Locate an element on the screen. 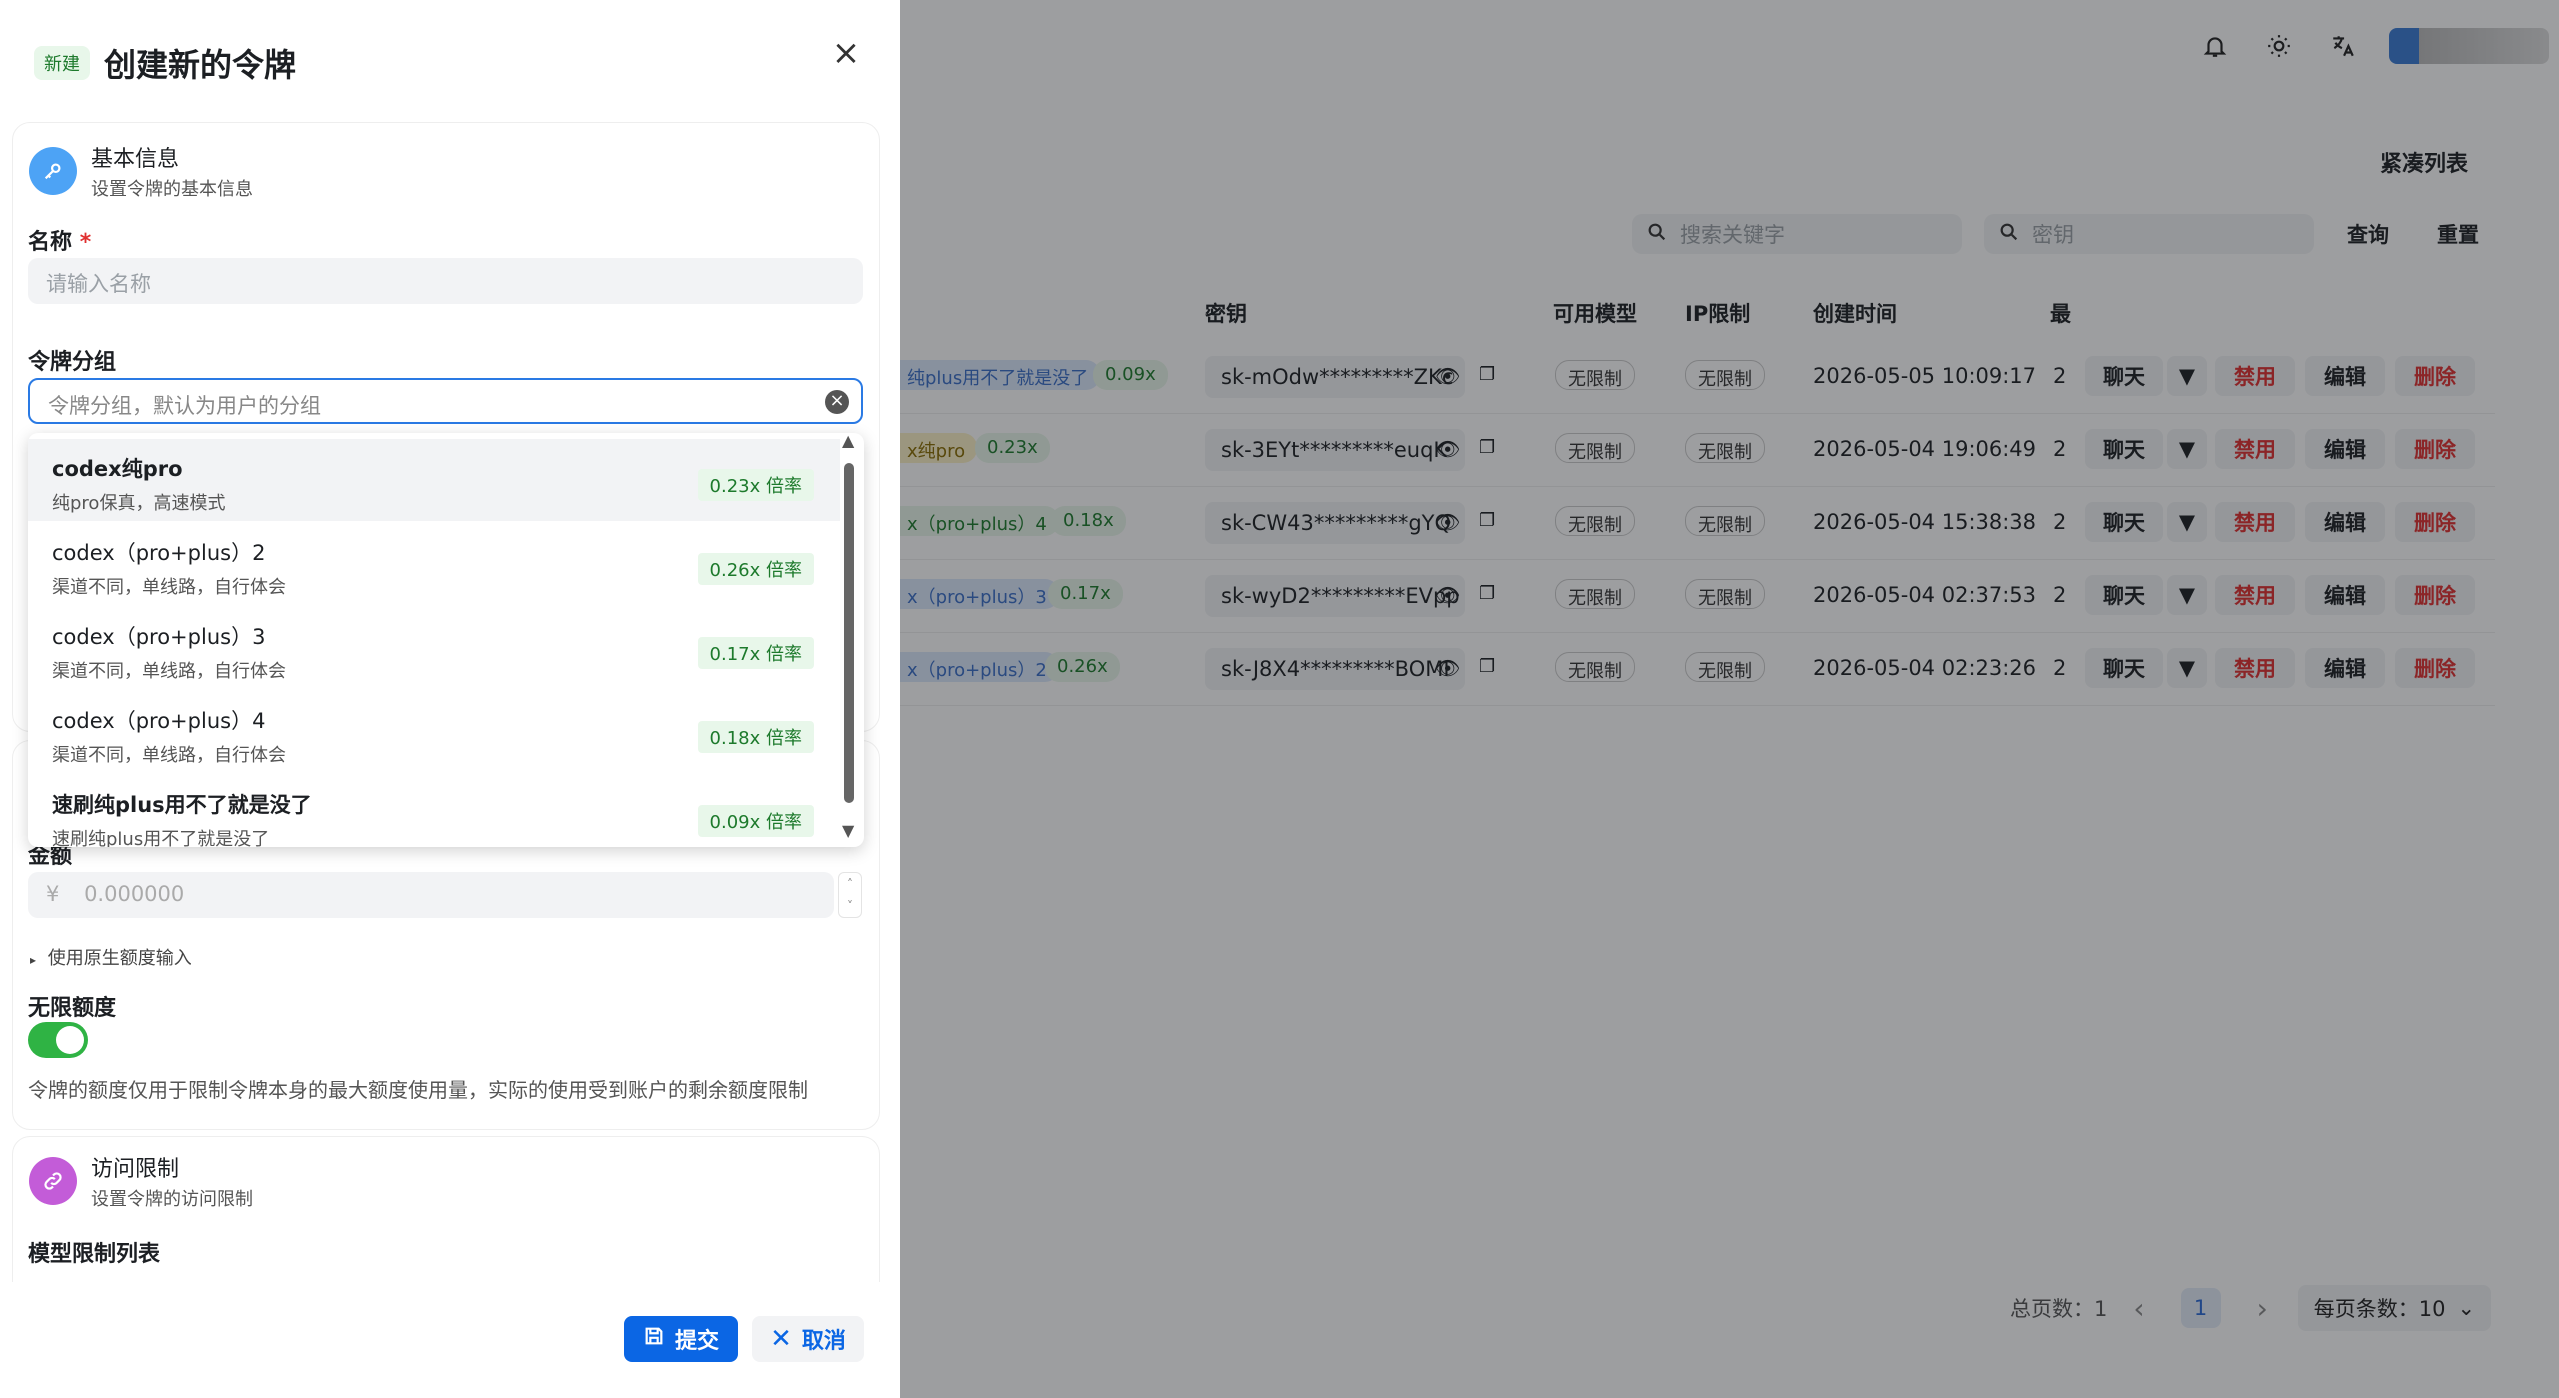 The width and height of the screenshot is (2559, 1398). group-option: codex（pro+plus）3 渠道不同，单线路，自行体会 0.17x 倍率 is located at coordinates (434, 648).